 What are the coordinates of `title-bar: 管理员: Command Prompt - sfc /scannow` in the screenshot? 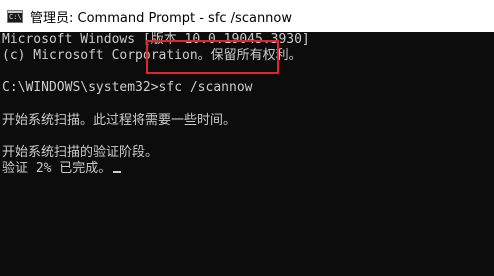 It's located at (247, 16).